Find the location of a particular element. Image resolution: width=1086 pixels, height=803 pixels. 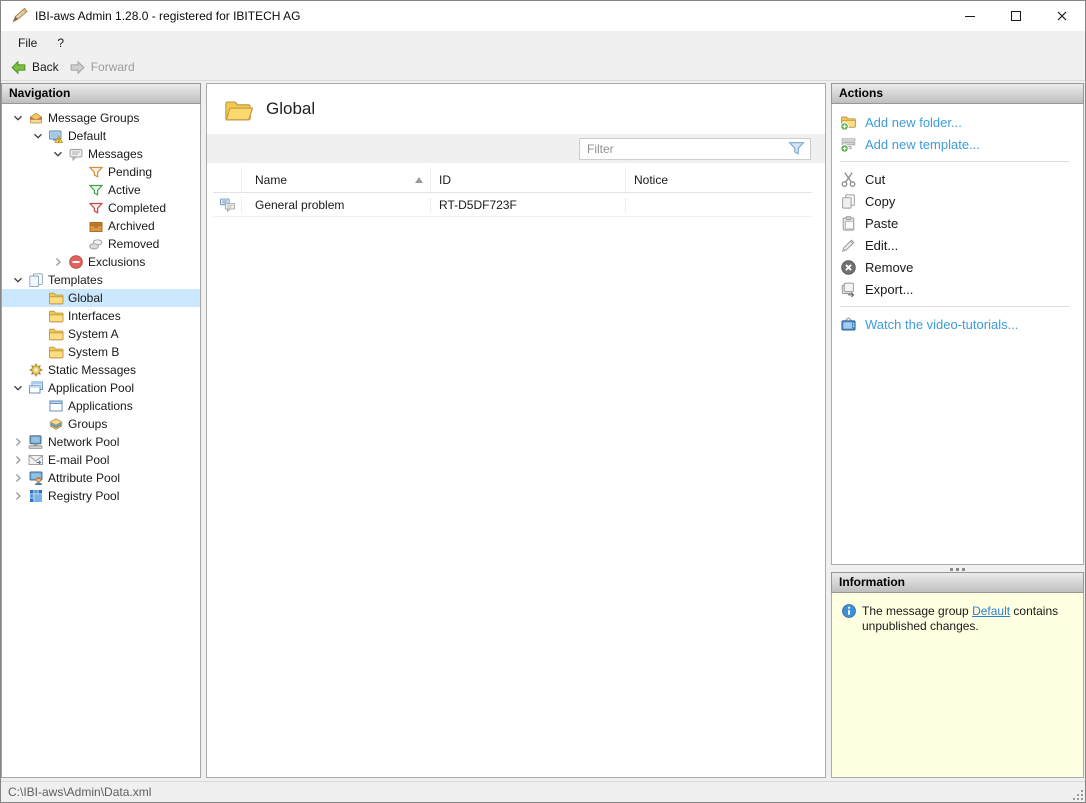

table-header-row: Name ID Notice is located at coordinates (512, 180).